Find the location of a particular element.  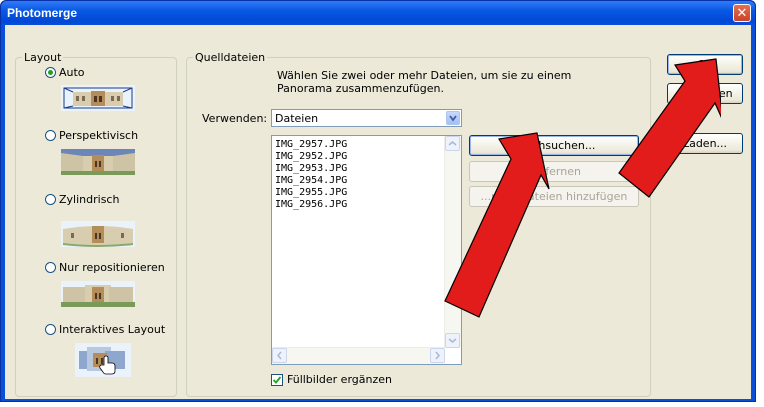

close-button: ✕ is located at coordinates (742, 13).